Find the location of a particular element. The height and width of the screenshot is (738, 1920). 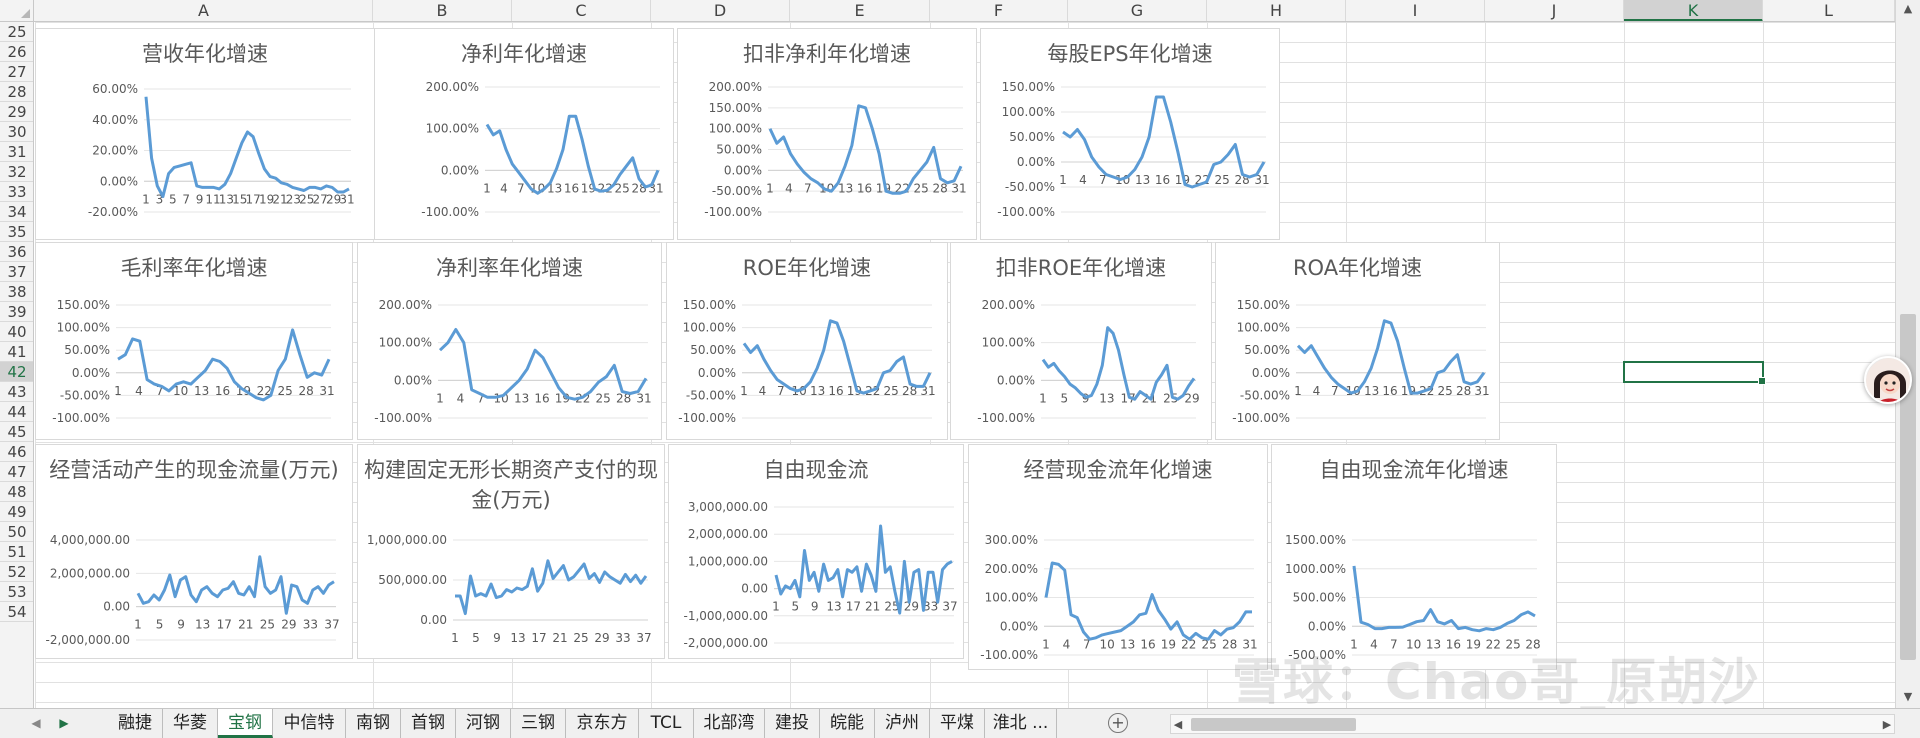

sheet-tab: 三钢 is located at coordinates (538, 723).